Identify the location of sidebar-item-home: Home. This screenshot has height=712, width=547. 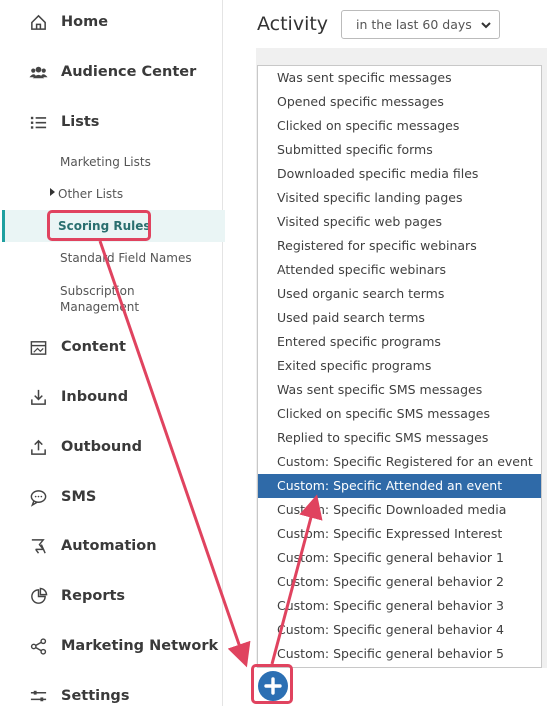
(111, 22).